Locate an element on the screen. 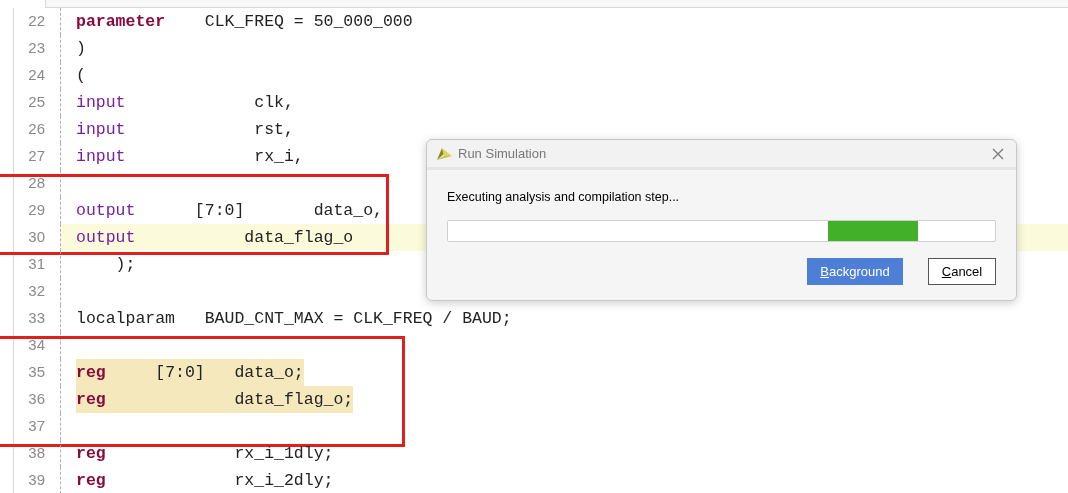  code-text: ( is located at coordinates (81, 76).